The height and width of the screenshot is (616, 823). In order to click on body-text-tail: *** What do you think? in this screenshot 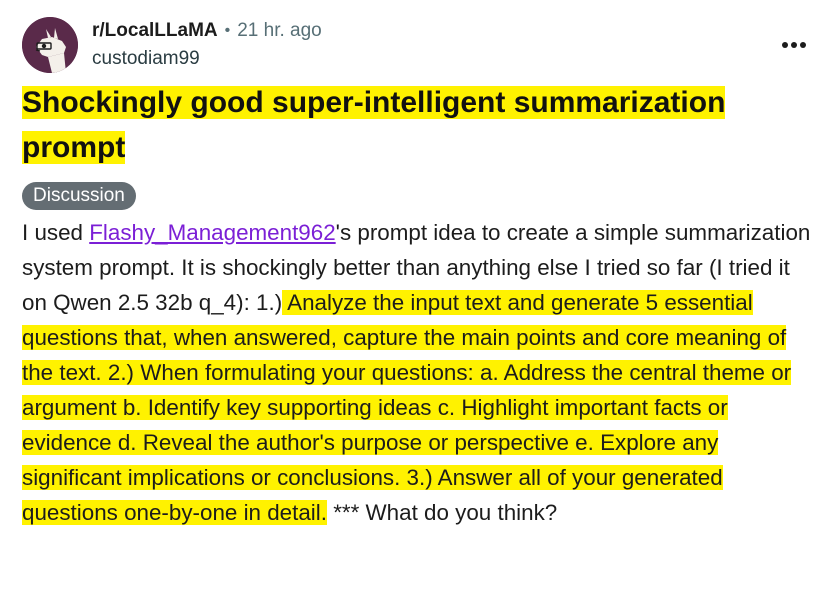, I will do `click(442, 512)`.